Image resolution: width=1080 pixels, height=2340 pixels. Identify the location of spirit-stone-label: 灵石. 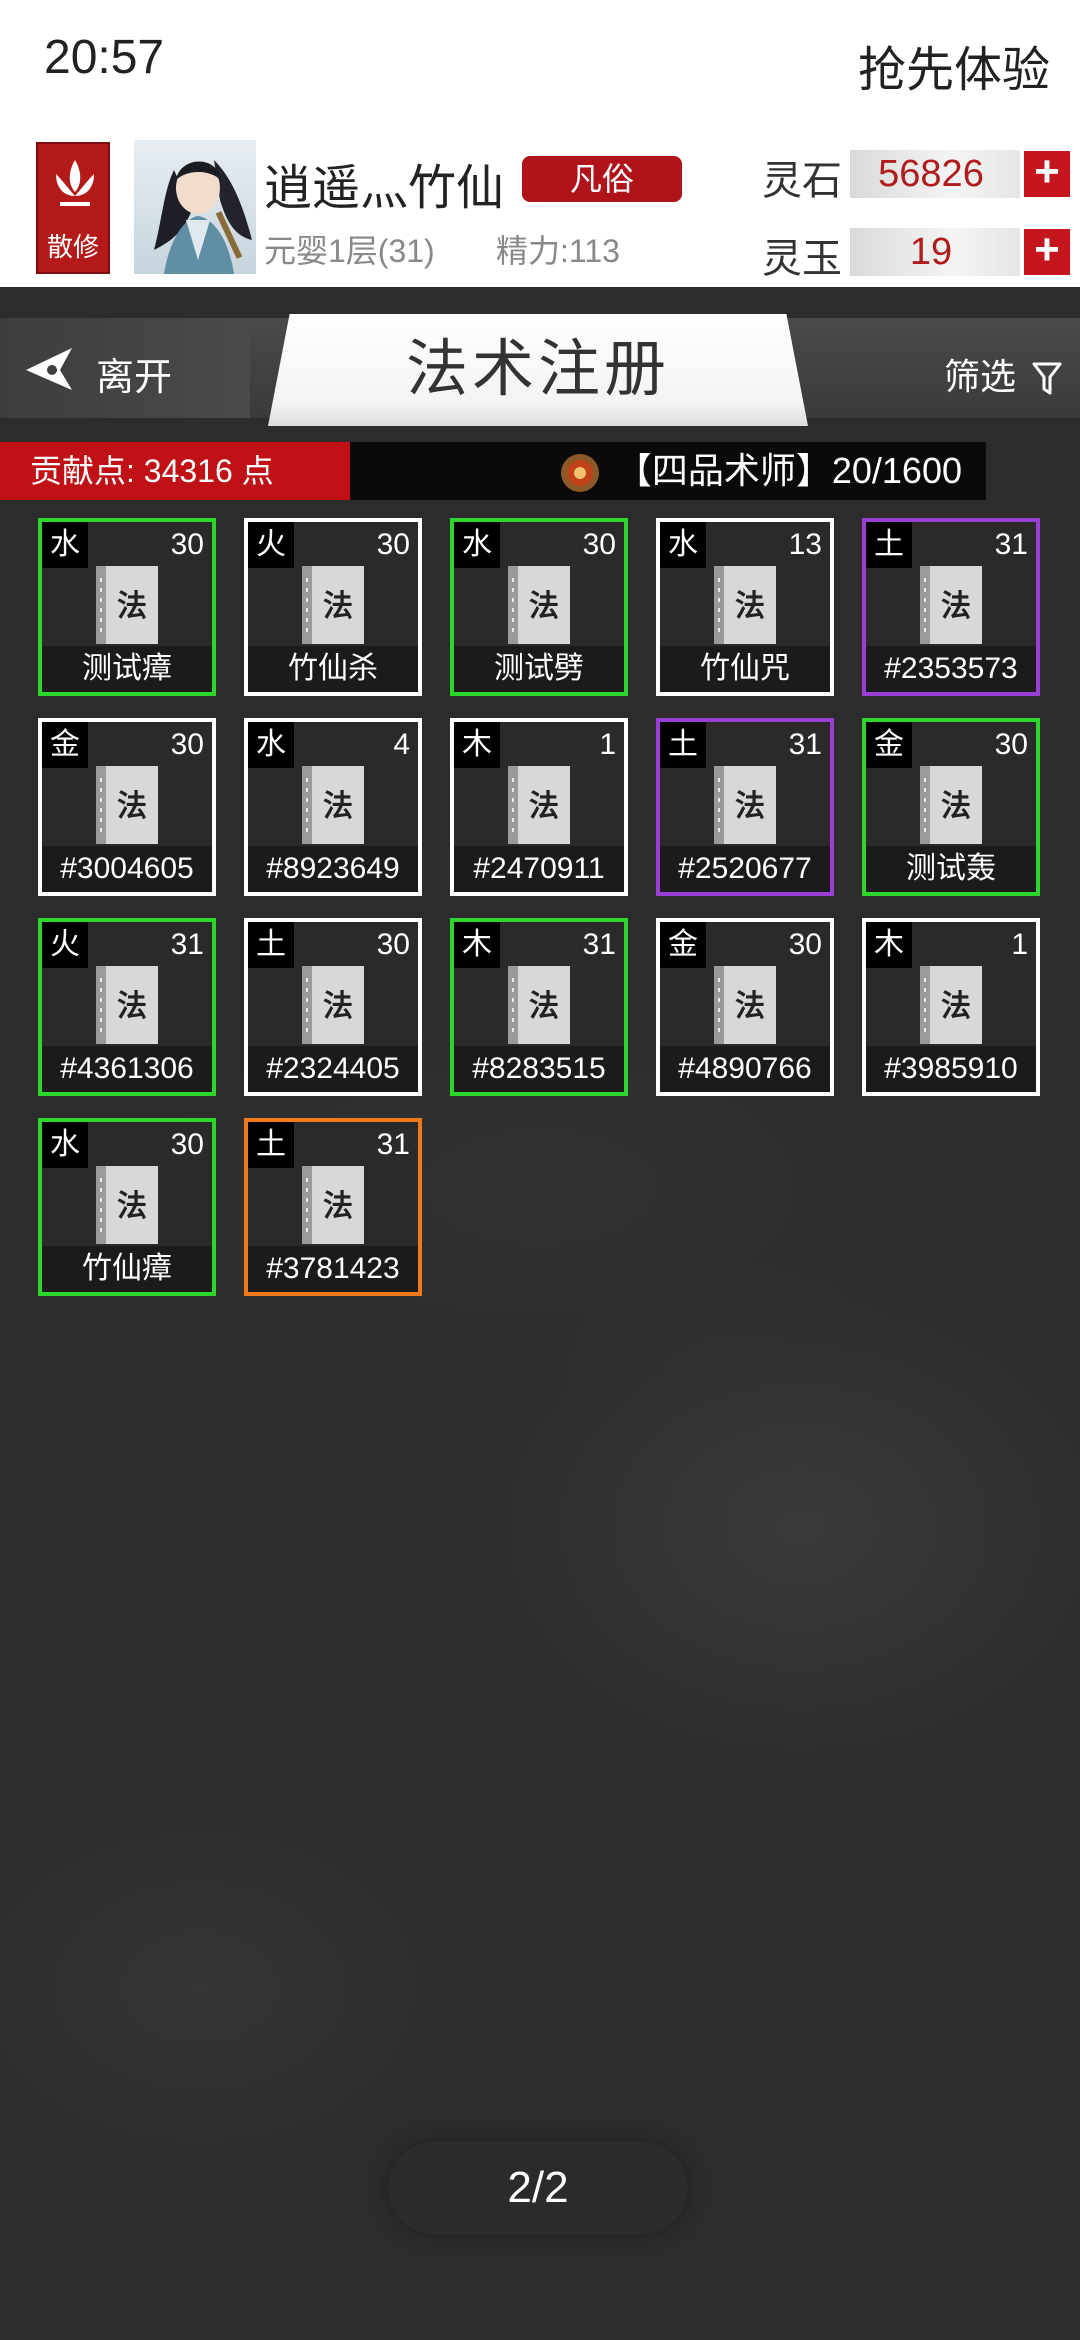
(802, 181).